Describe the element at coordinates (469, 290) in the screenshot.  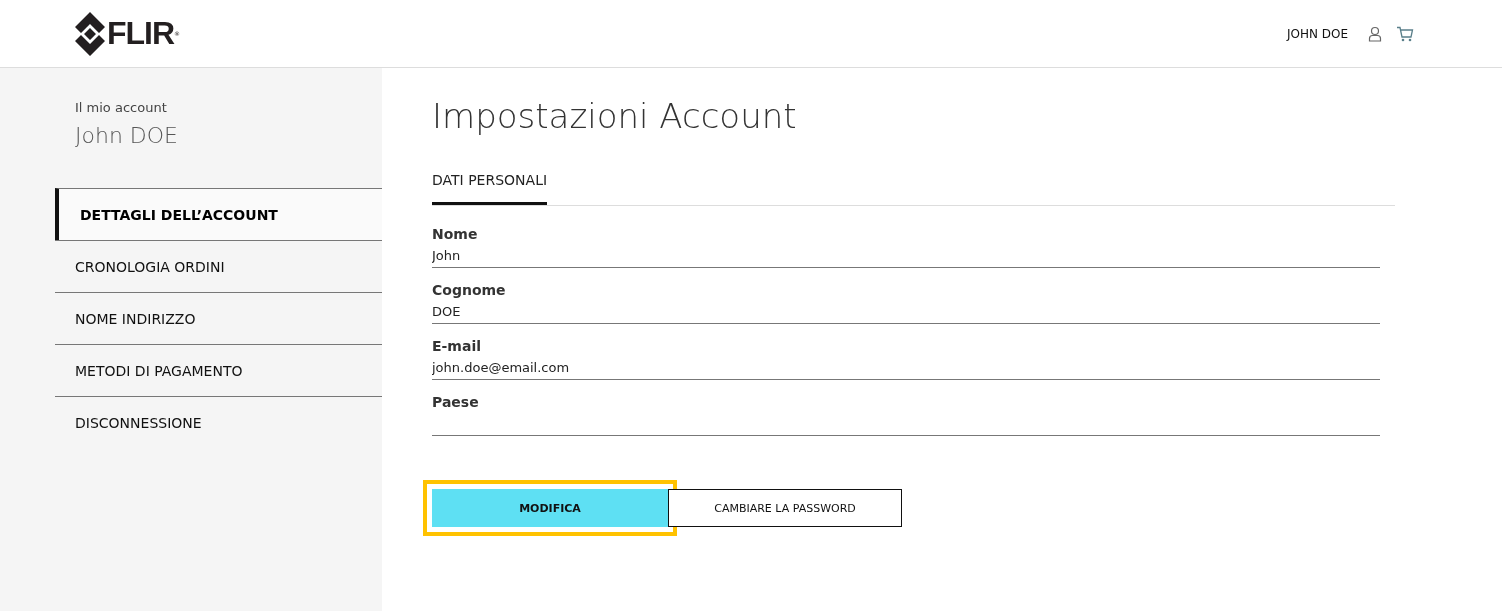
I see `field-label: Cognome` at that location.